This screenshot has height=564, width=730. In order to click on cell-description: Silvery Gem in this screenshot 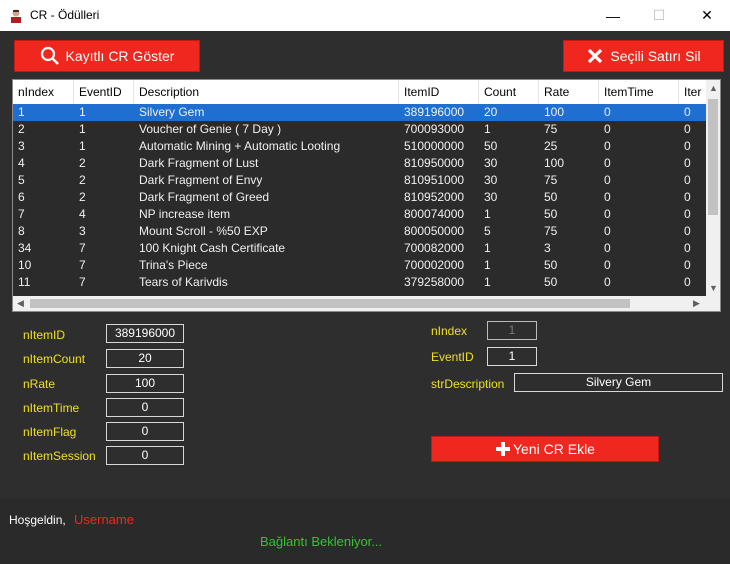, I will do `click(172, 112)`.